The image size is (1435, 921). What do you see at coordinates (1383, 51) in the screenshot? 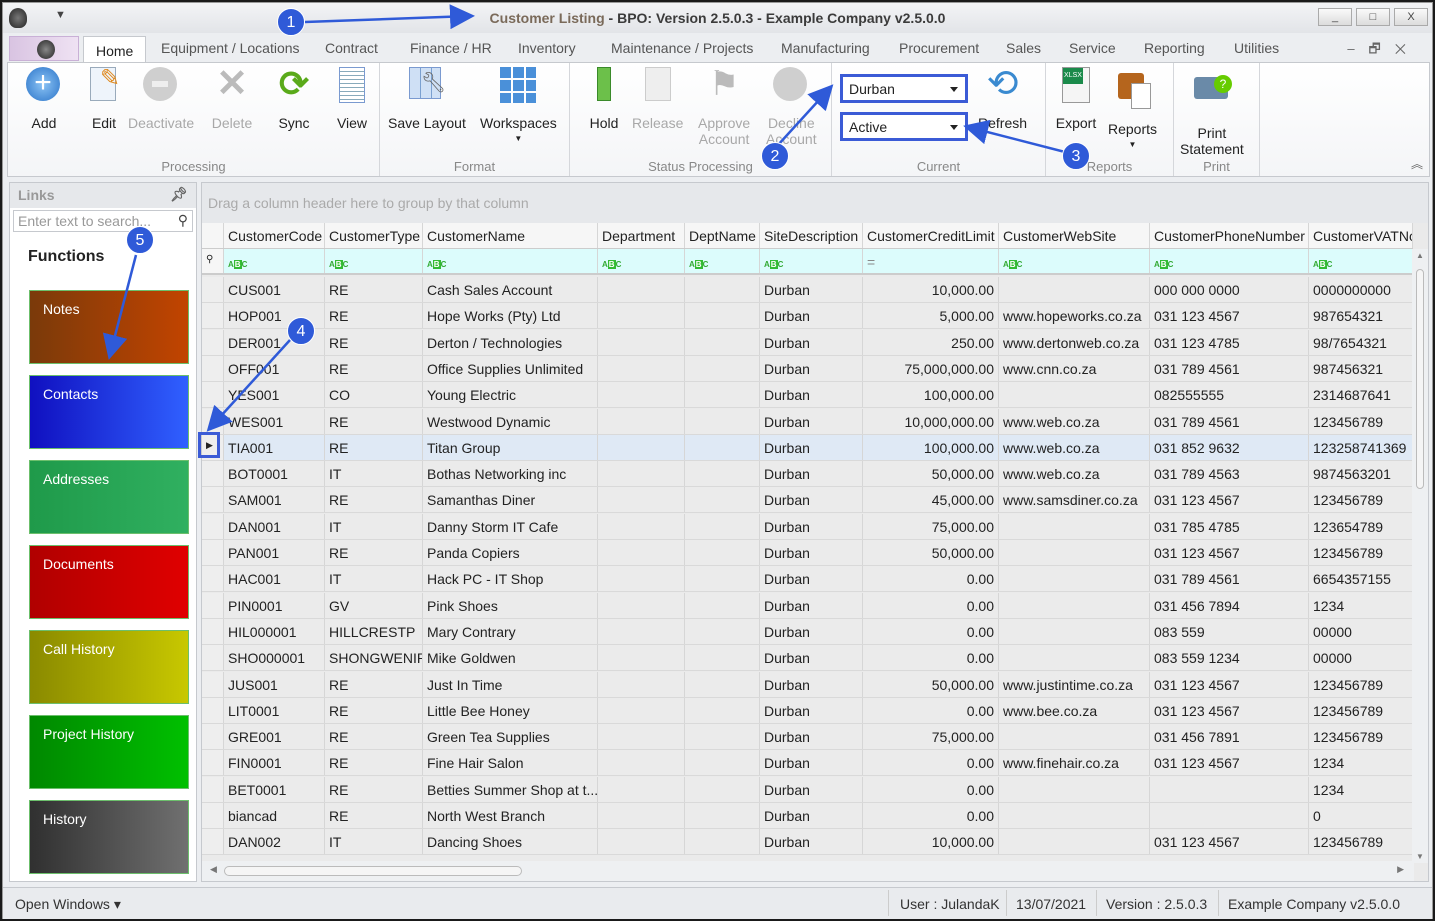
I see `mdi-controls: –🗗✕` at bounding box center [1383, 51].